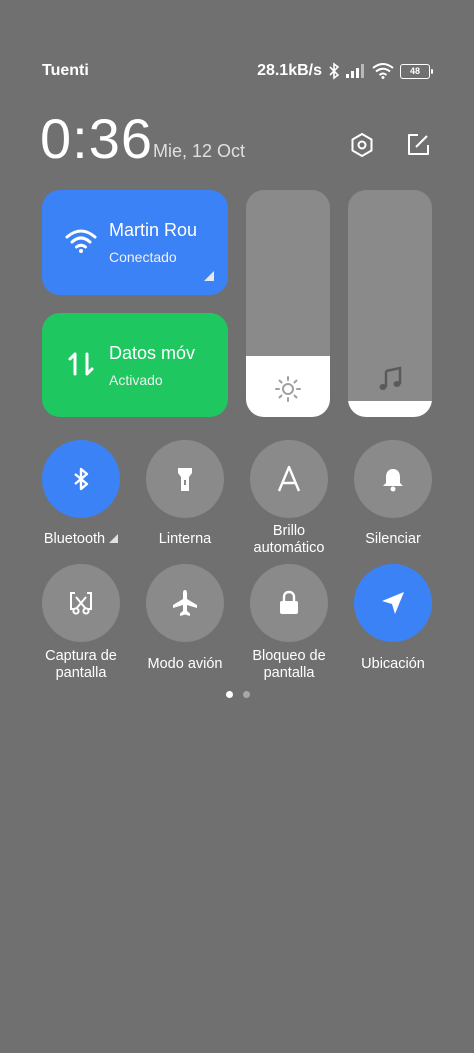  What do you see at coordinates (355, 71) in the screenshot?
I see `signal-icon` at bounding box center [355, 71].